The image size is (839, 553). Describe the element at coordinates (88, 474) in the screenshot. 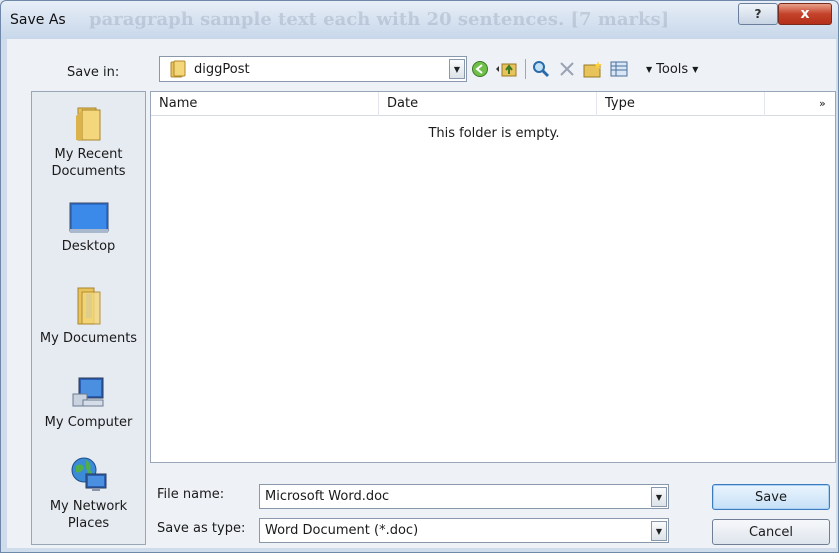

I see `network-places-icon` at that location.